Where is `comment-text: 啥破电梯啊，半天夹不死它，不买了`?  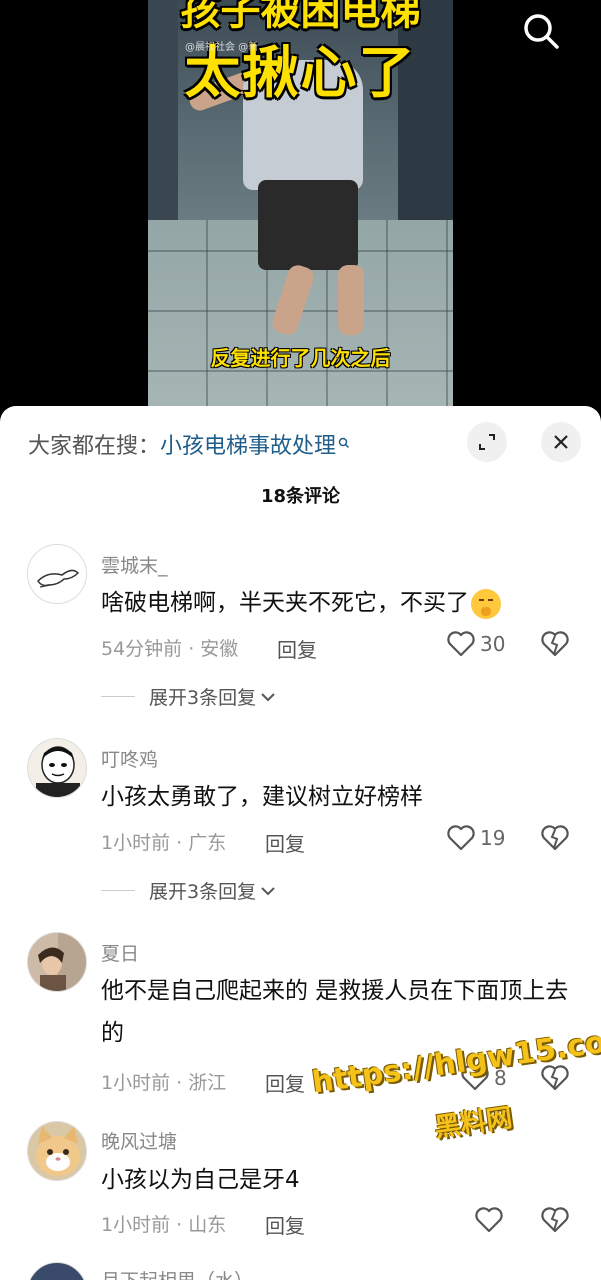 comment-text: 啥破电梯啊，半天夹不死它，不买了 is located at coordinates (337, 603).